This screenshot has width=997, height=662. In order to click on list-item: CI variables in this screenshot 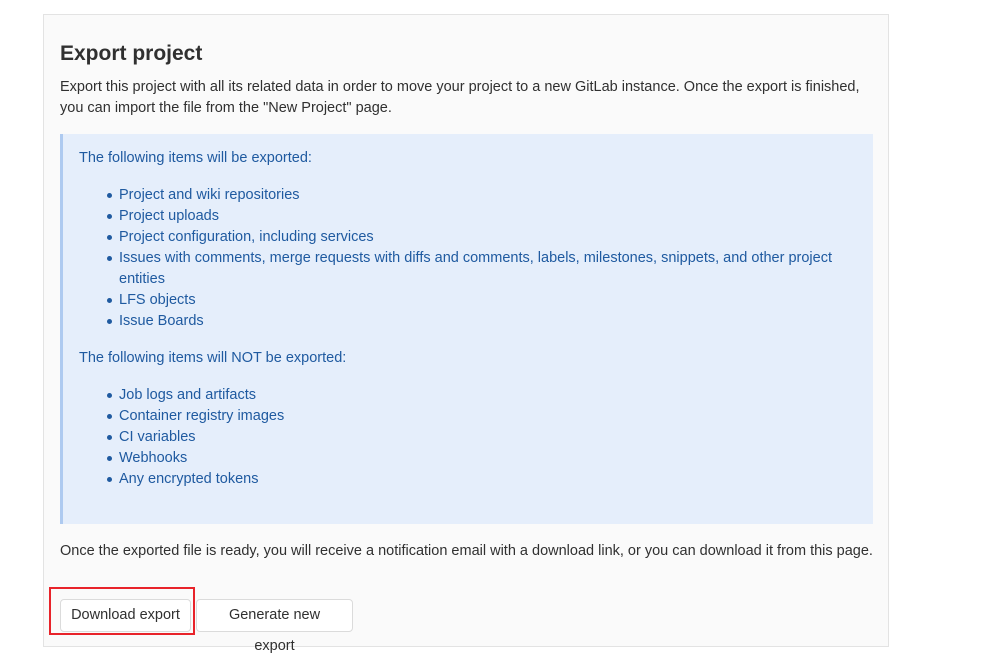, I will do `click(482, 437)`.